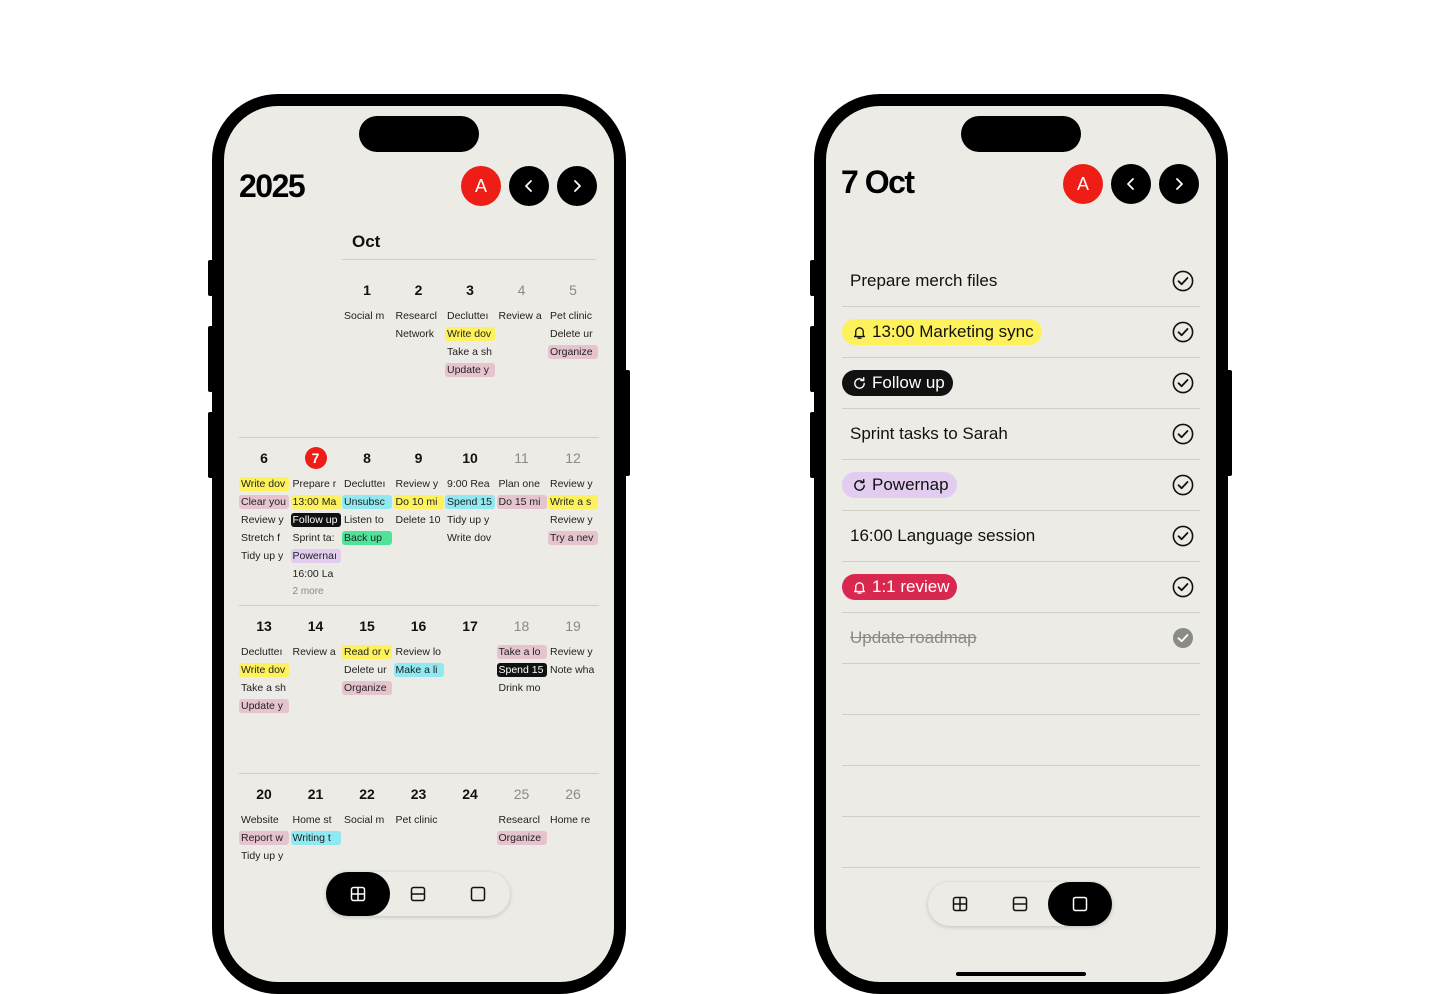 The height and width of the screenshot is (994, 1440). What do you see at coordinates (315, 520) in the screenshot?
I see `event-chip: Follow up` at bounding box center [315, 520].